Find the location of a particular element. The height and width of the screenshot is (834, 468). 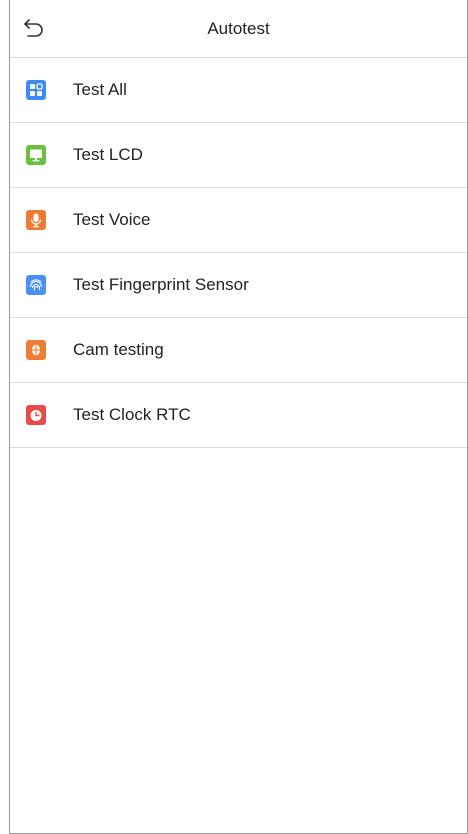

page-title: Autotest is located at coordinates (238, 28).